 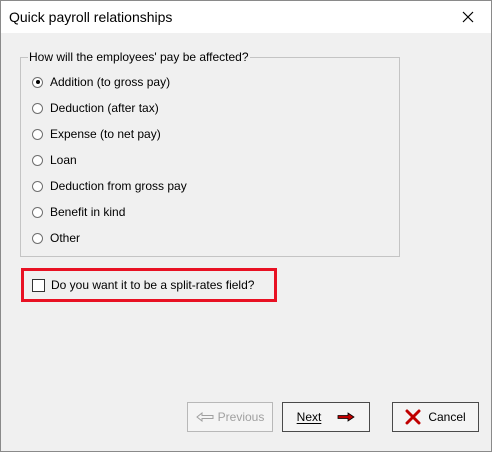 What do you see at coordinates (104, 108) in the screenshot?
I see `radio-label: Deduction (after tax)` at bounding box center [104, 108].